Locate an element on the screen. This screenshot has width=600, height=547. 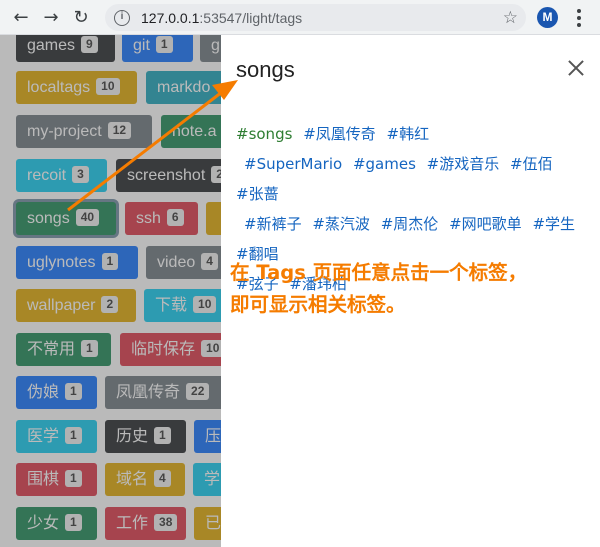
tag-item: ssh 6 is located at coordinates (161, 218).